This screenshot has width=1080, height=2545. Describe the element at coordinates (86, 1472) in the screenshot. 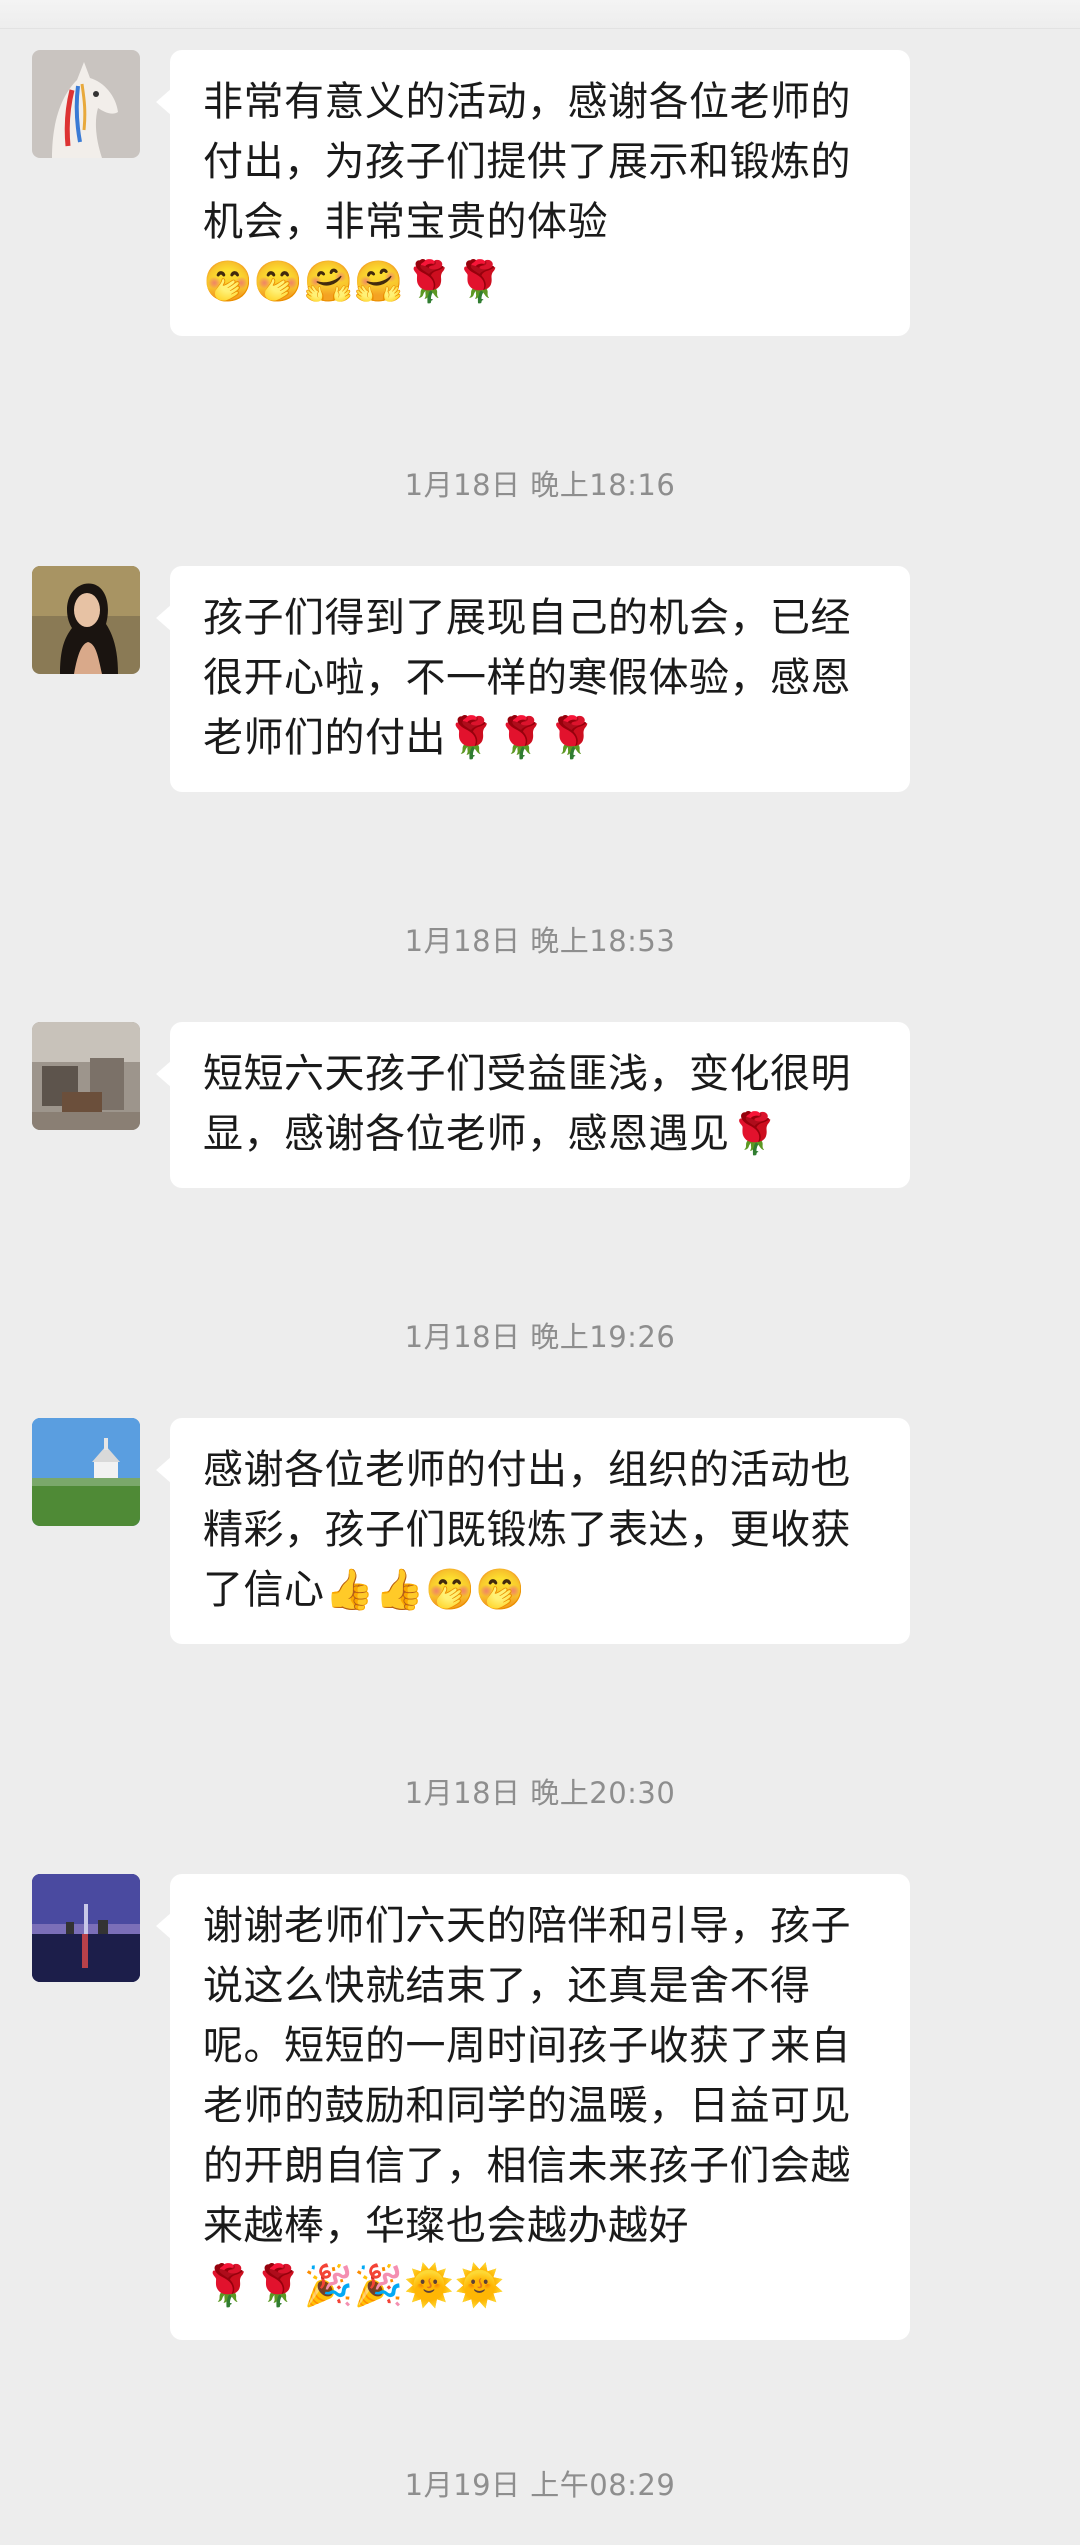

I see `avatar-landscape` at that location.